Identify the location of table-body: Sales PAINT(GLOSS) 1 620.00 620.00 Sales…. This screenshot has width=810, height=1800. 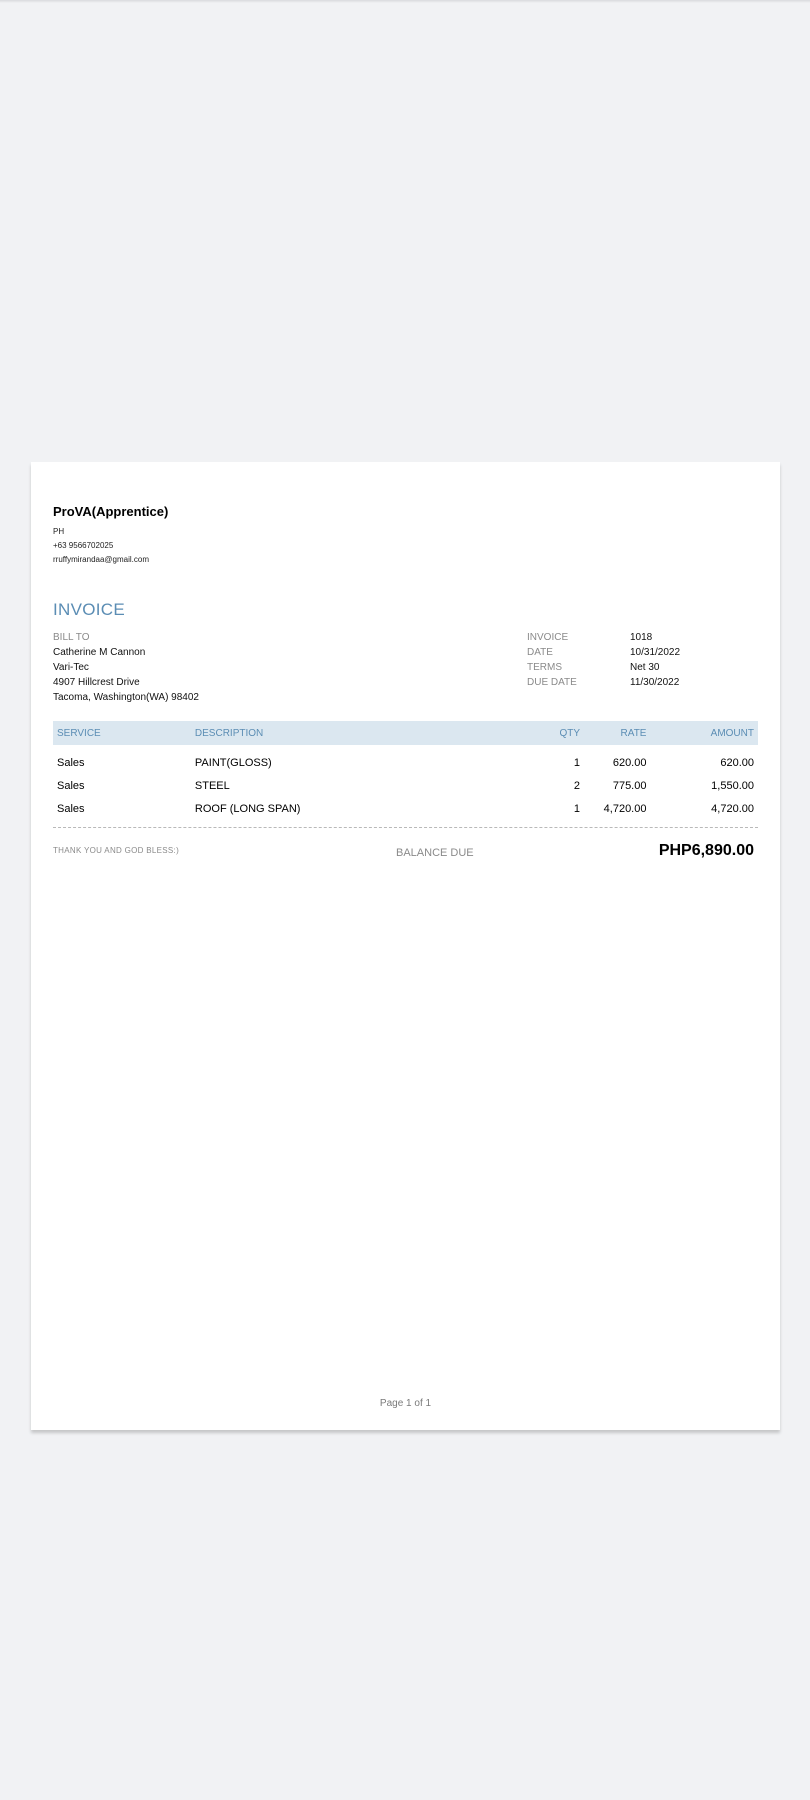
(405, 782).